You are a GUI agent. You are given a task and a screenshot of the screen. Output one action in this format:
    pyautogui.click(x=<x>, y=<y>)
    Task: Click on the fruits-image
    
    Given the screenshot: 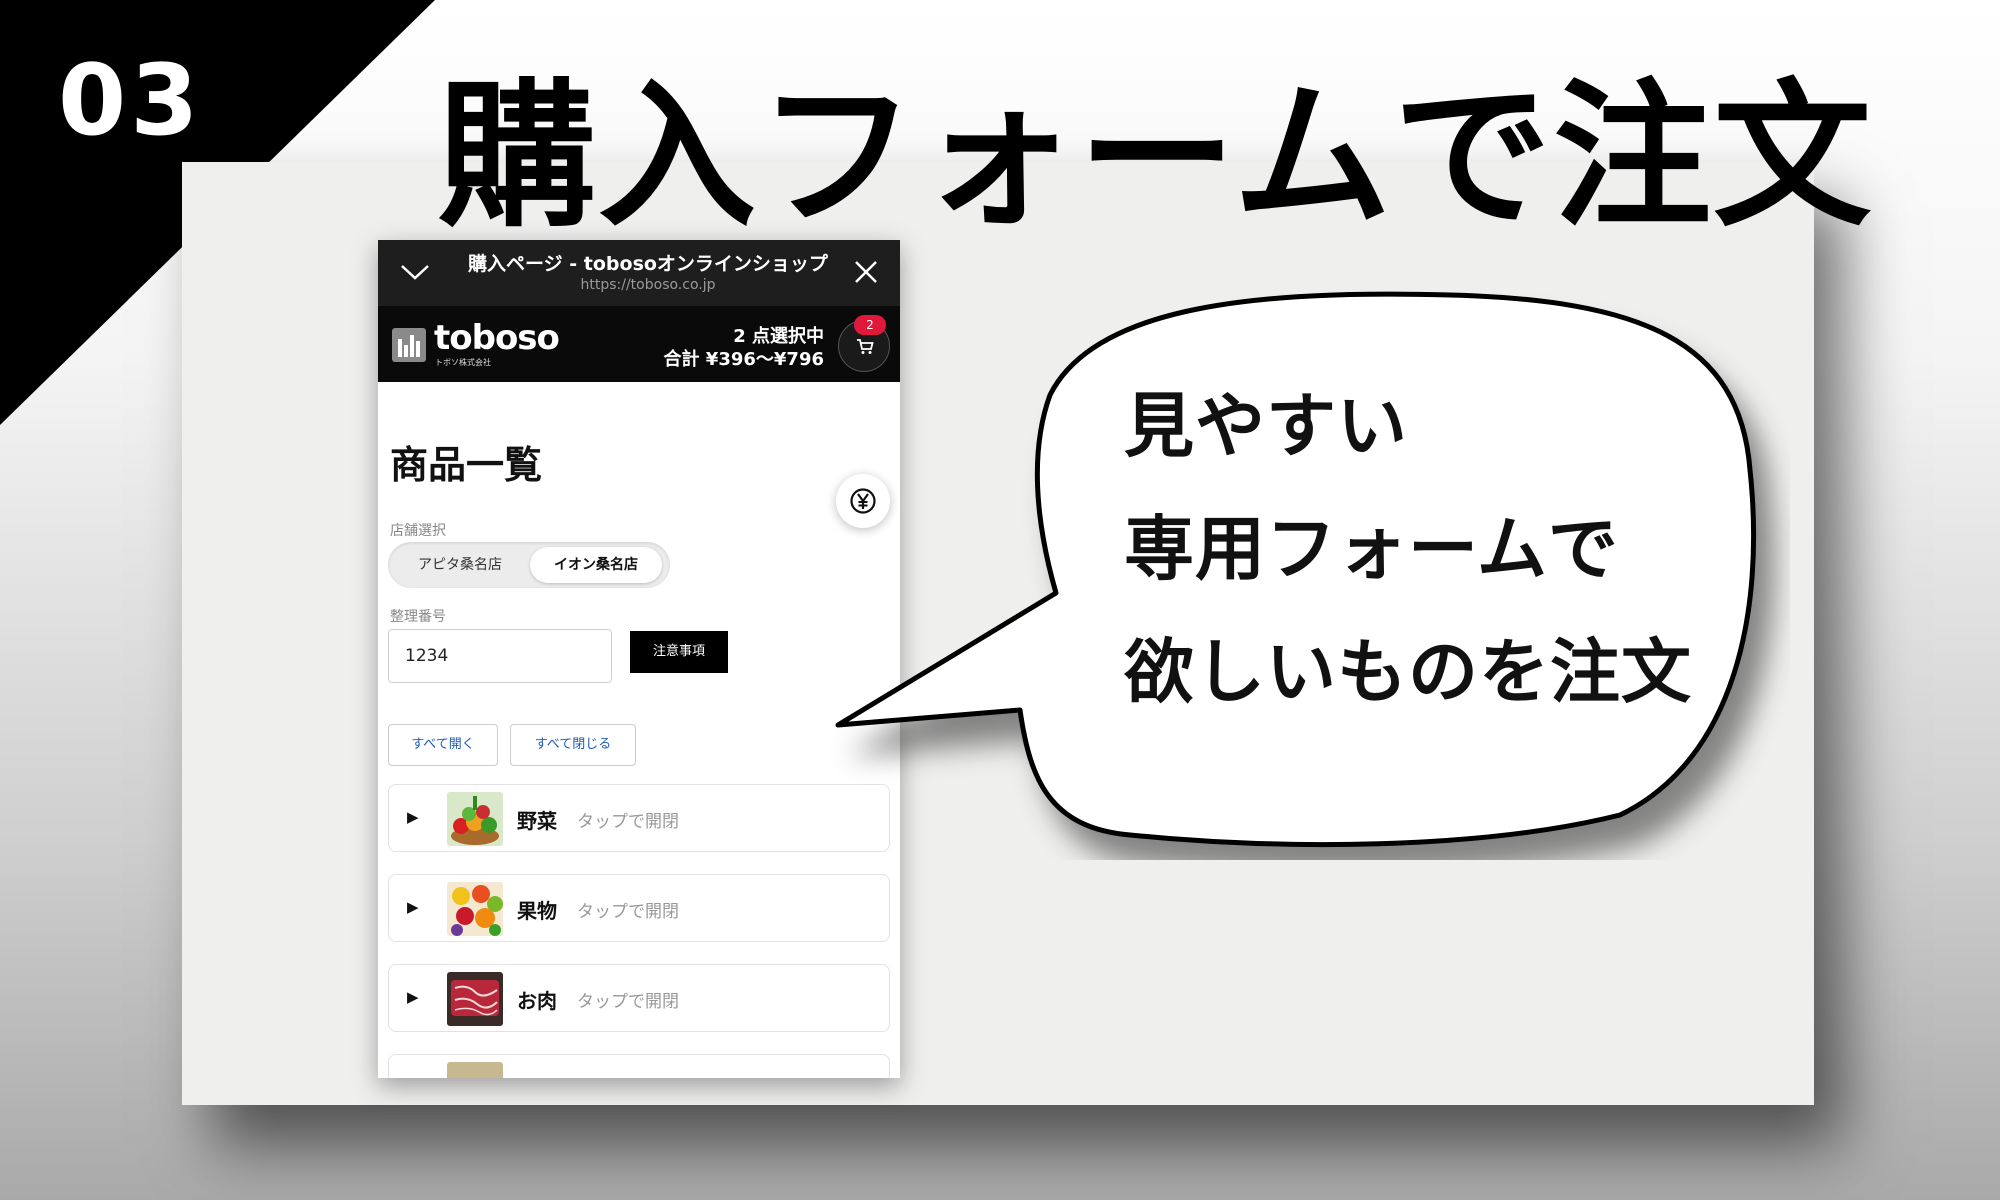 What is the action you would take?
    pyautogui.click(x=475, y=909)
    